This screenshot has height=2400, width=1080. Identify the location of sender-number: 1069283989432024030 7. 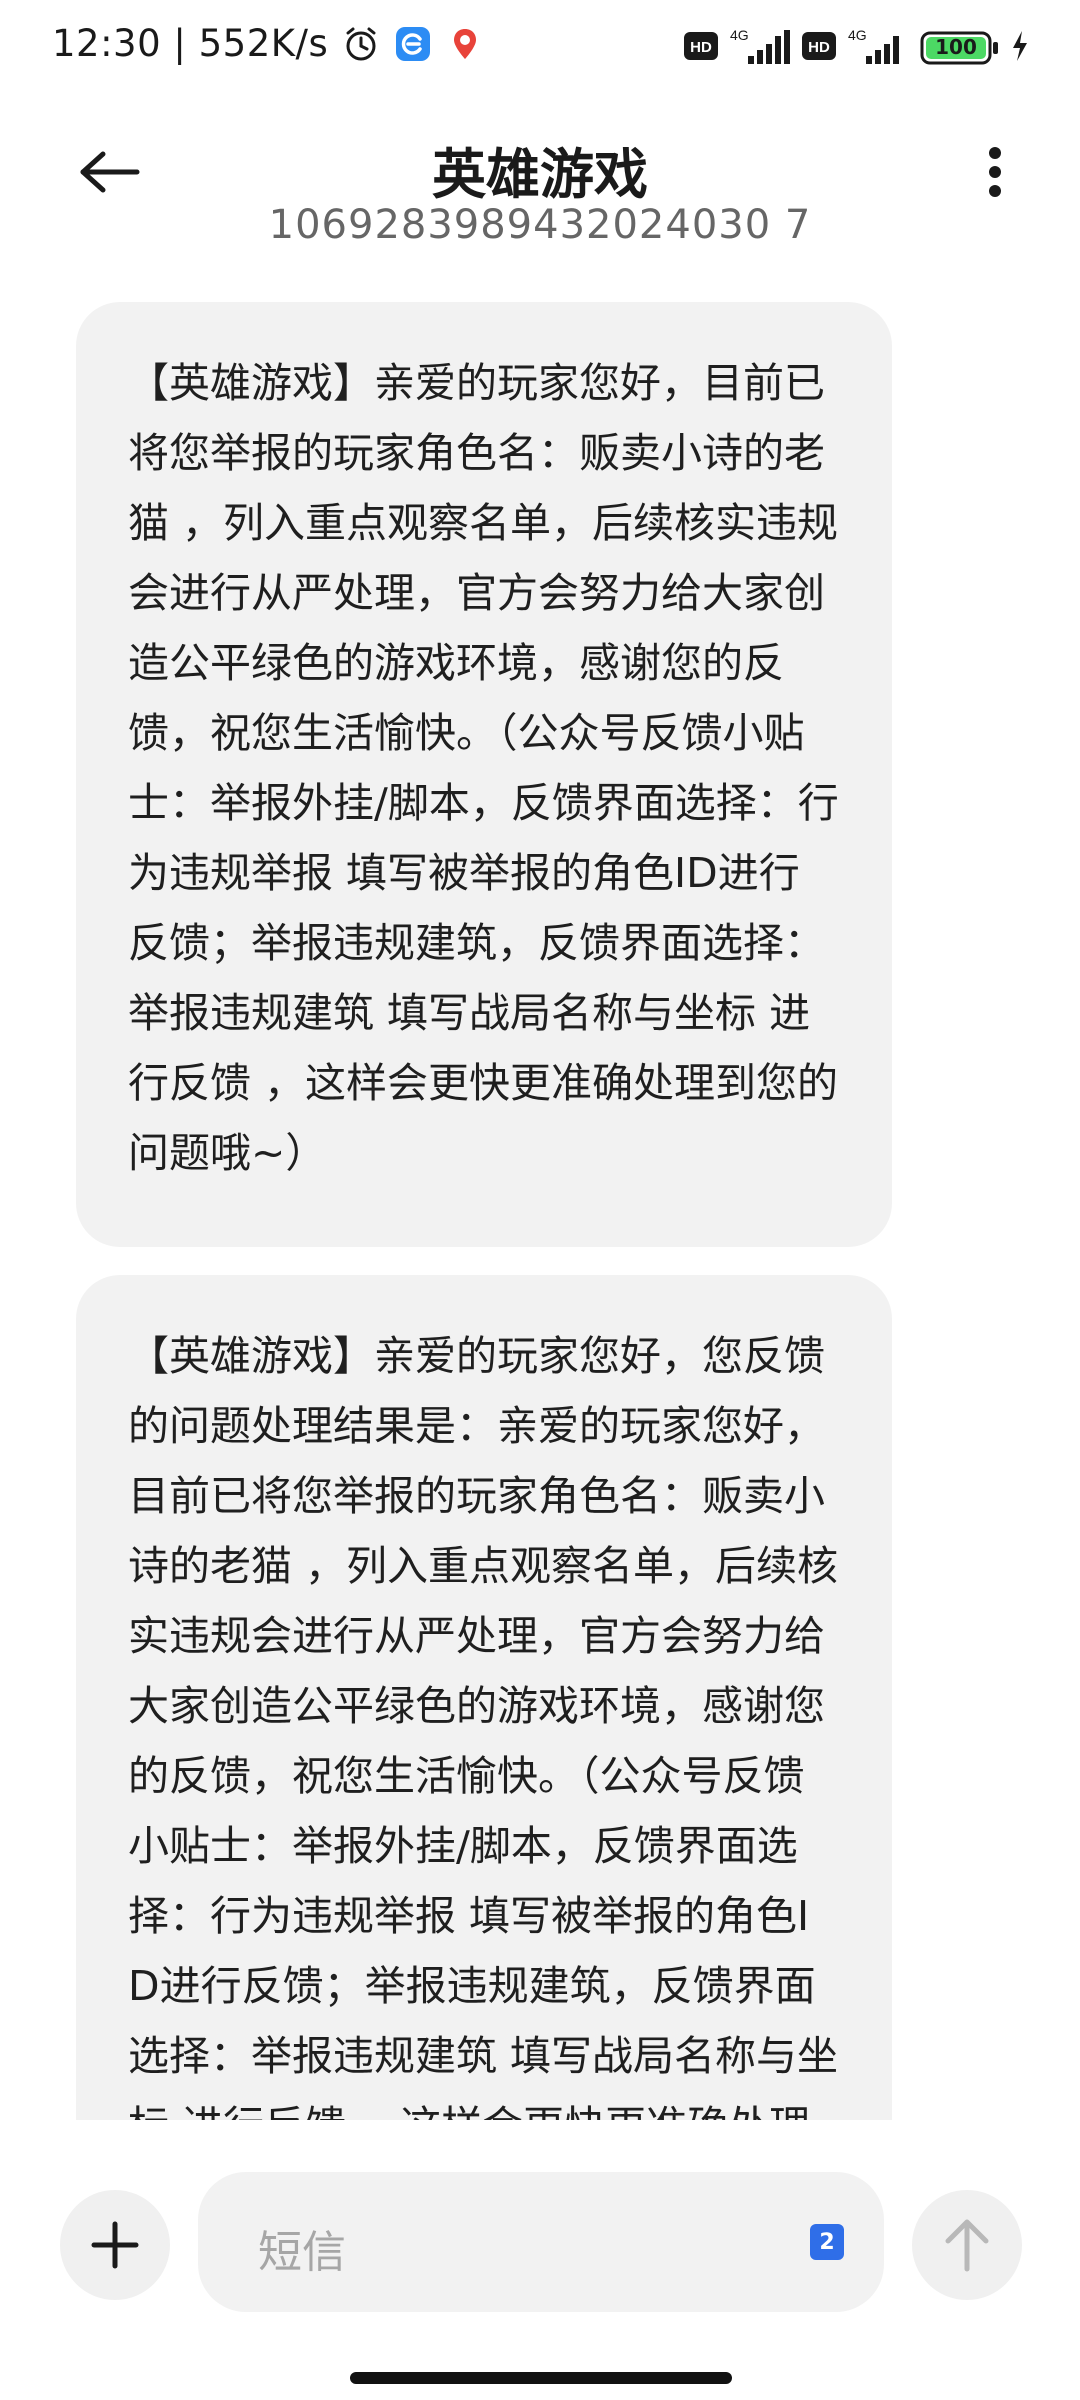
(540, 225).